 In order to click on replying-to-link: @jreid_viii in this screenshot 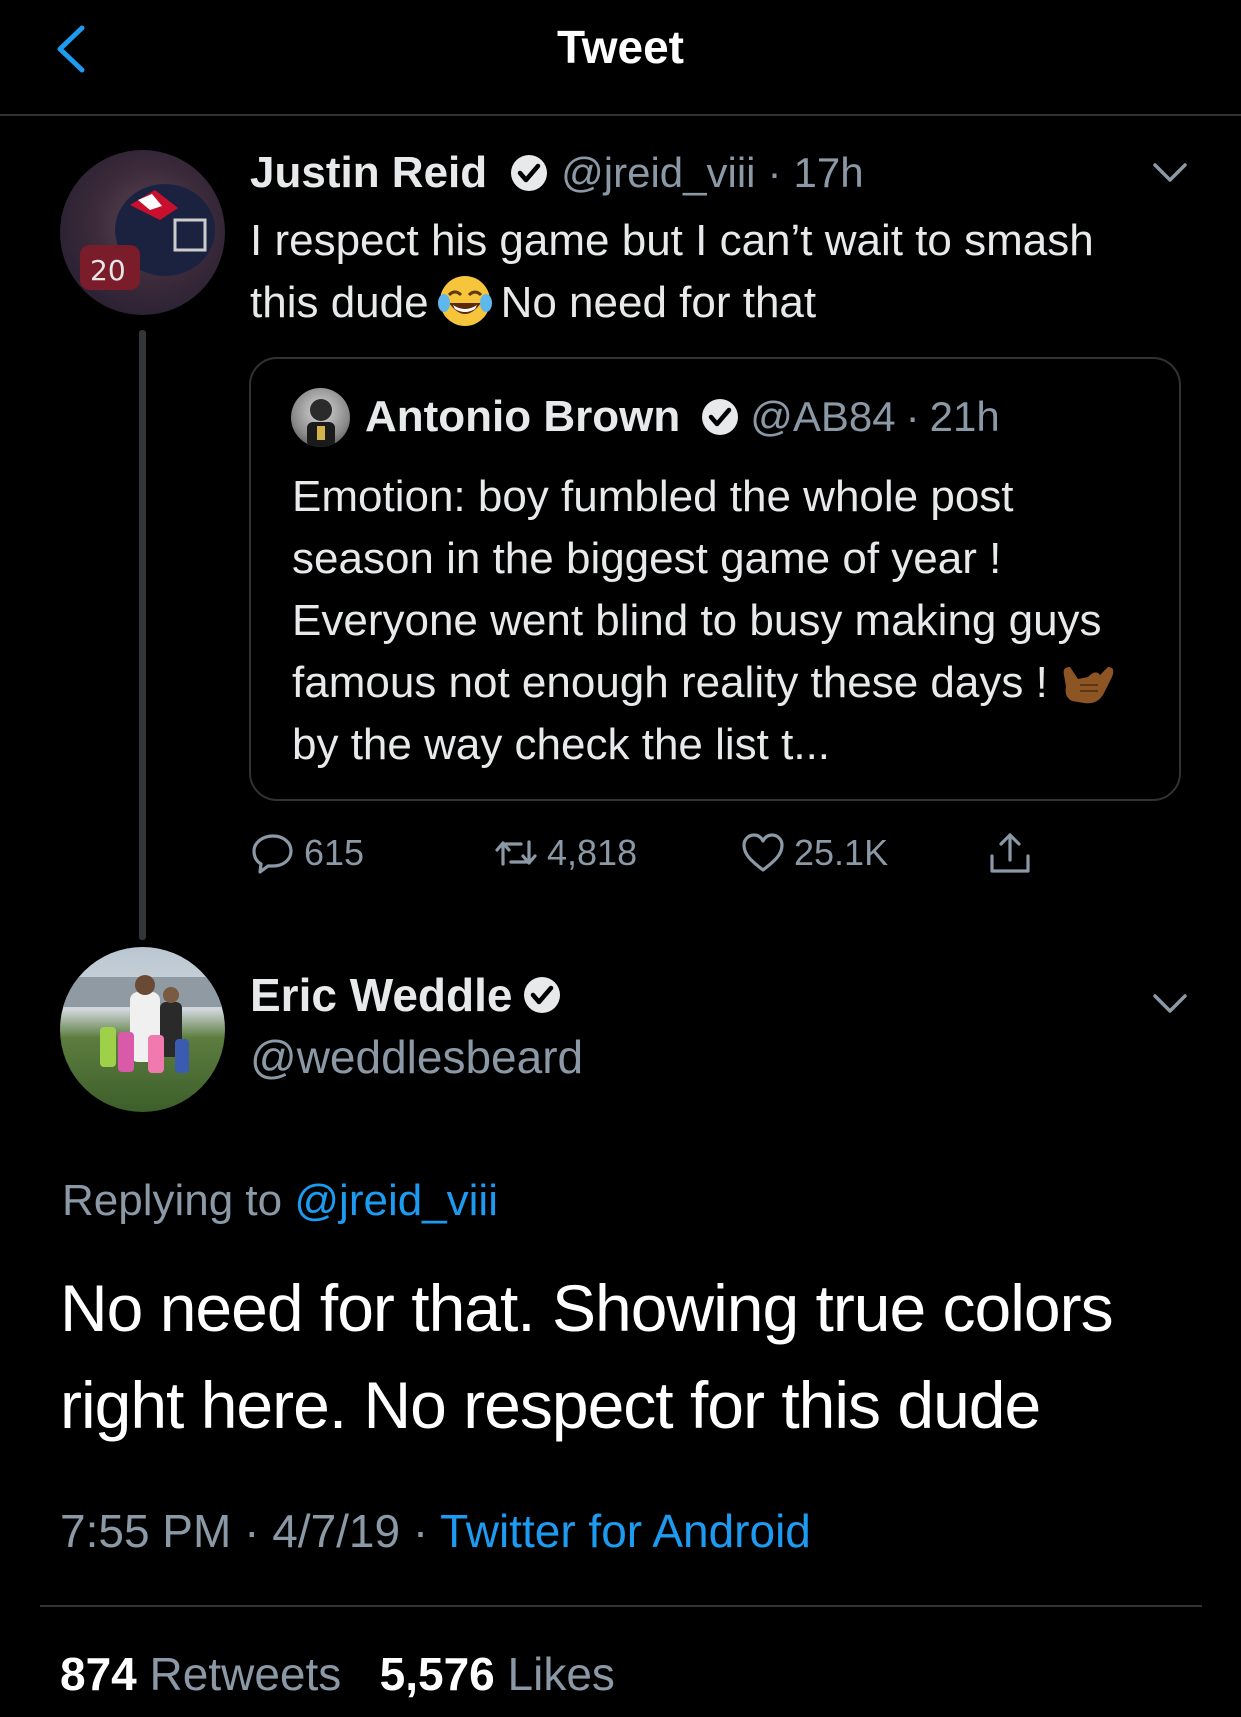, I will do `click(396, 1200)`.